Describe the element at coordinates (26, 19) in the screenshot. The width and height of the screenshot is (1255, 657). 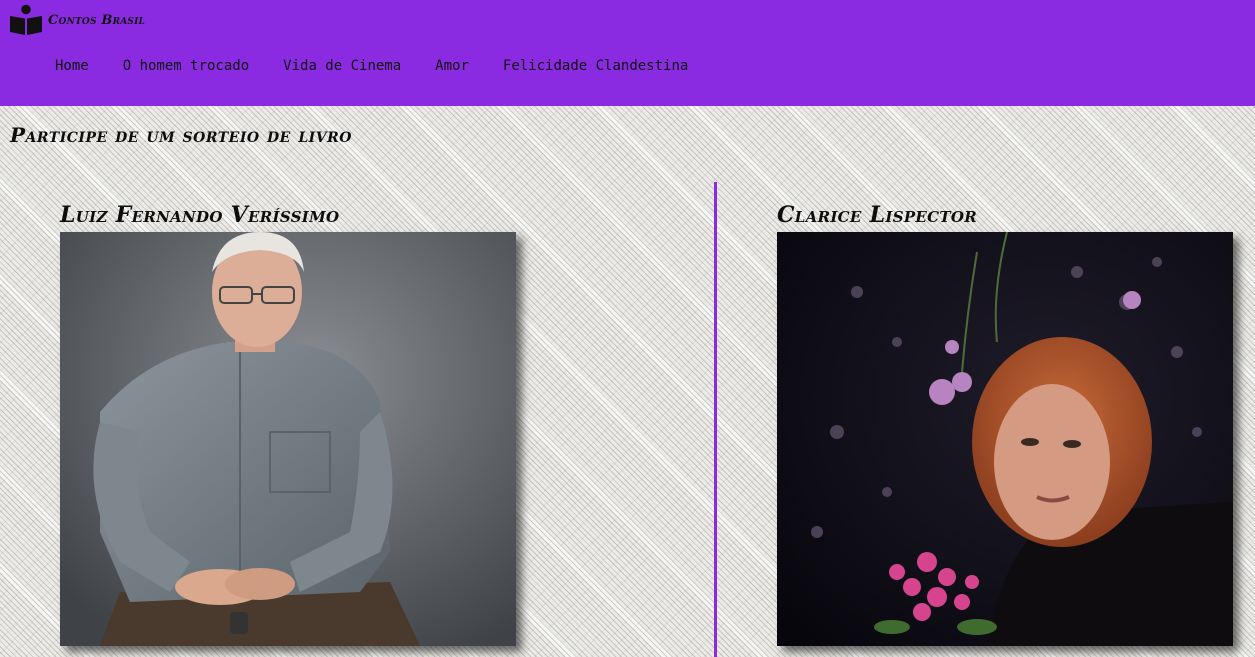
I see `reader-book-icon` at that location.